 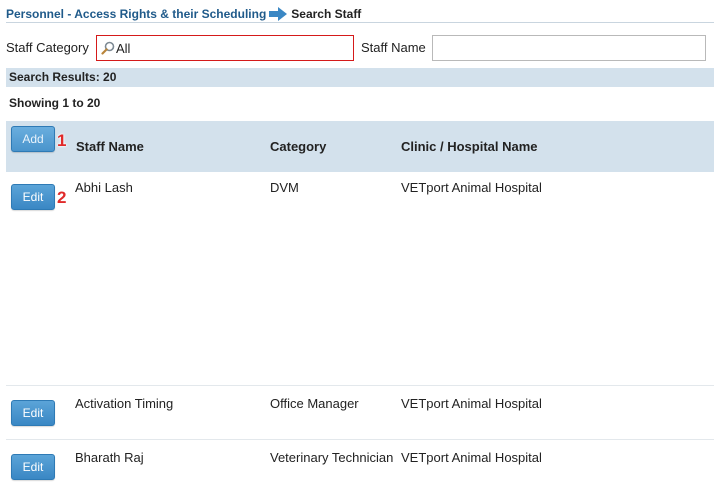 What do you see at coordinates (110, 146) in the screenshot?
I see `column-header-staff-name: Staff Name` at bounding box center [110, 146].